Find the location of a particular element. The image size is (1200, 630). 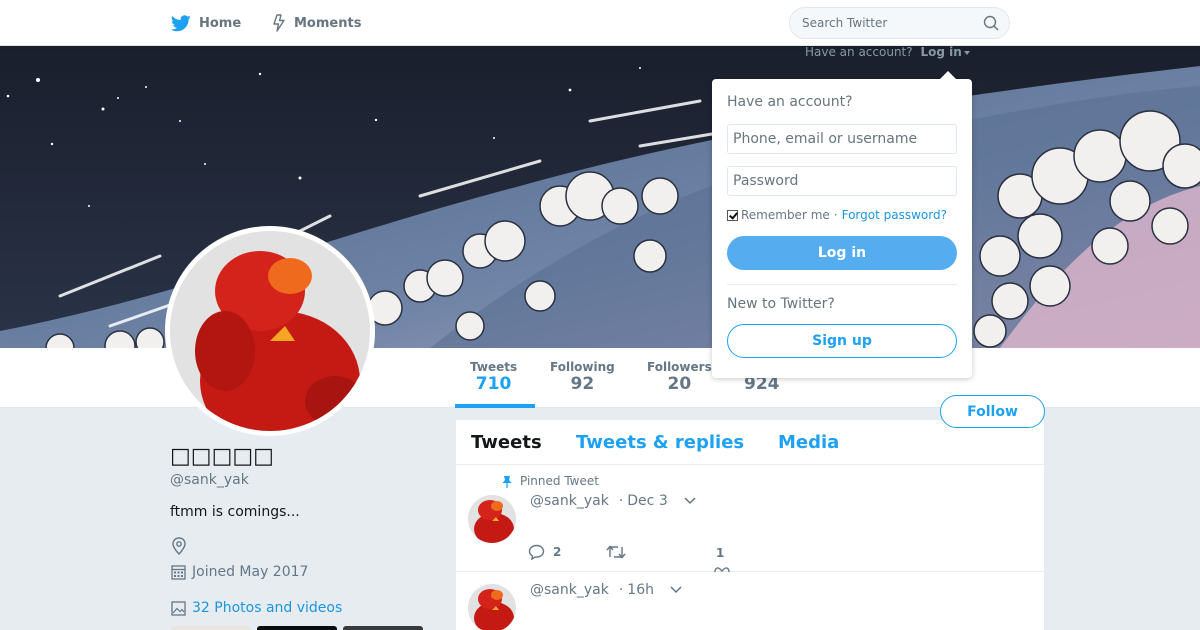

tab-tweets: Tweets is located at coordinates (506, 442).